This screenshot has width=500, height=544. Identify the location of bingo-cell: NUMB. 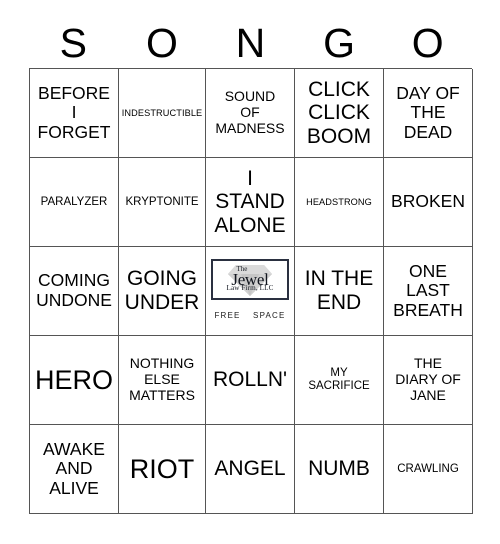
(339, 469).